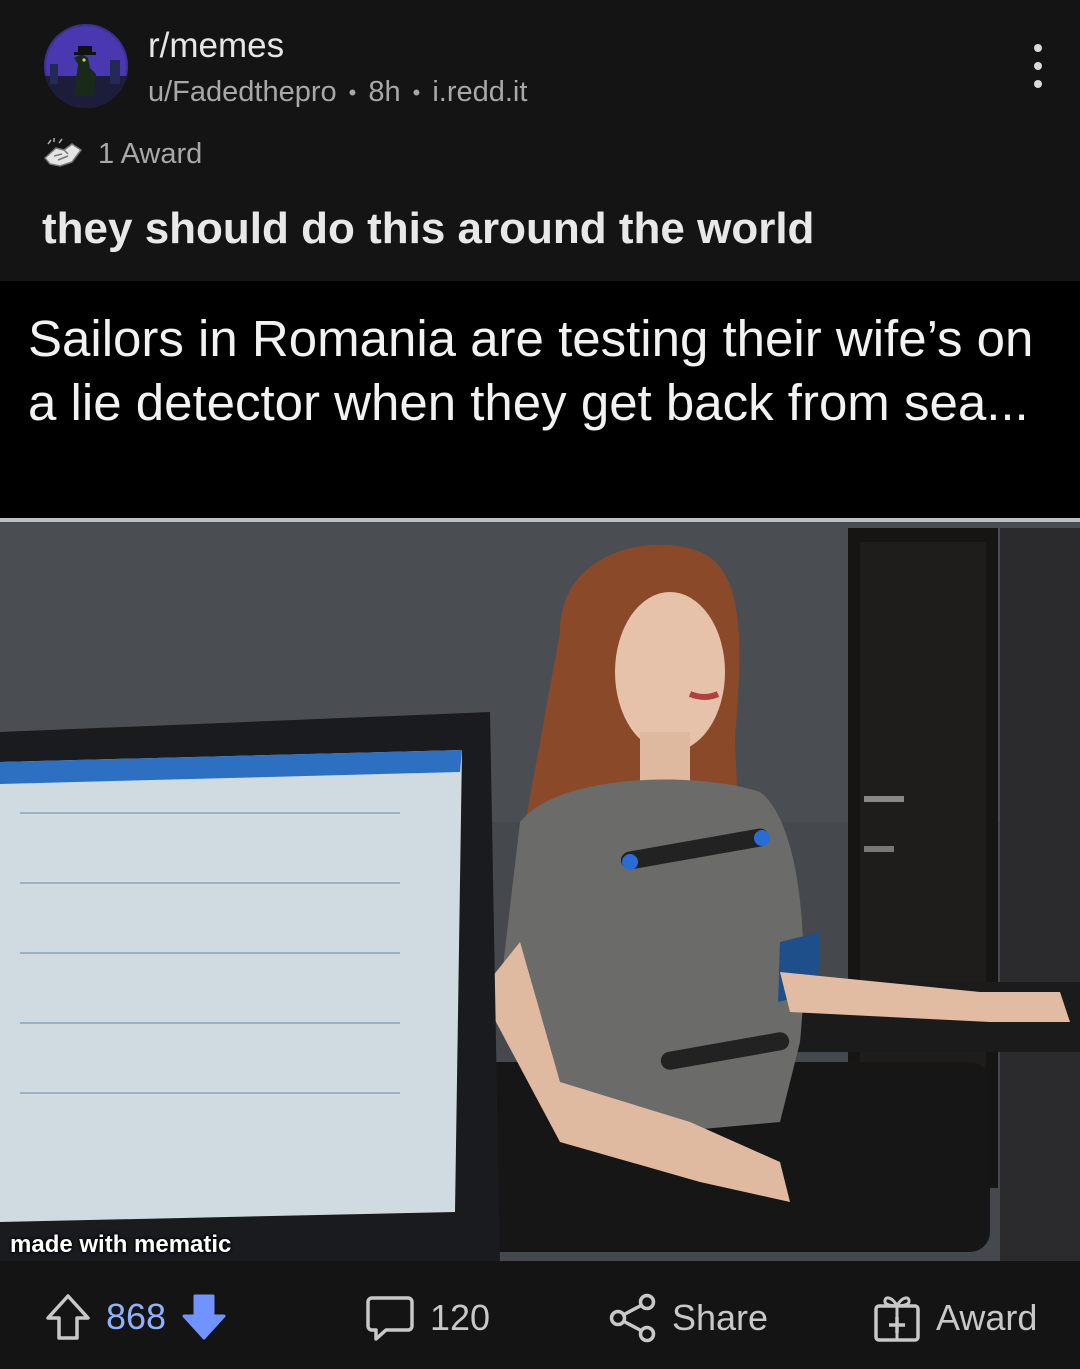  I want to click on gift-award-icon, so click(897, 1318).